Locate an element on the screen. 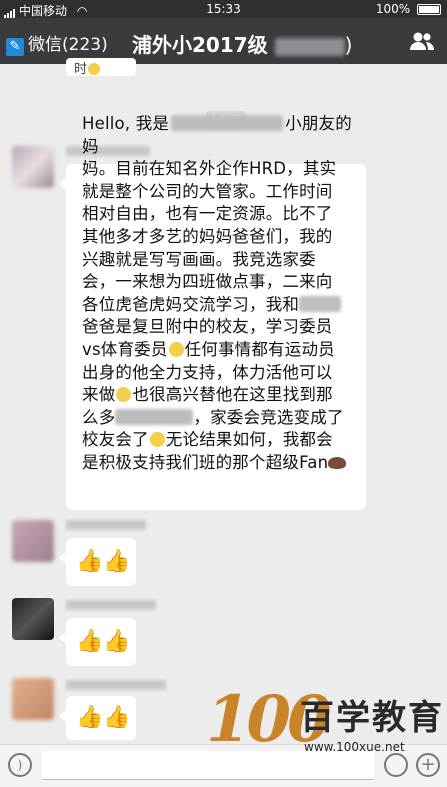  previous-message-fragment: 时 is located at coordinates (101, 67).